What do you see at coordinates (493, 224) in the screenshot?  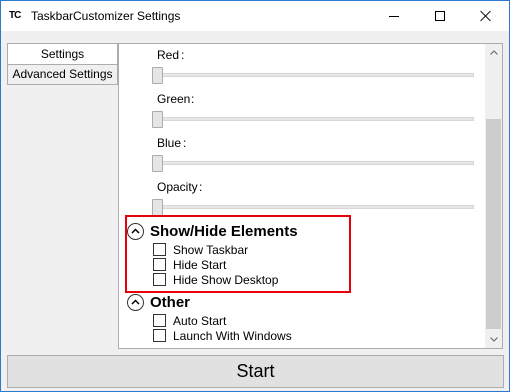 I see `scroll-thumb` at bounding box center [493, 224].